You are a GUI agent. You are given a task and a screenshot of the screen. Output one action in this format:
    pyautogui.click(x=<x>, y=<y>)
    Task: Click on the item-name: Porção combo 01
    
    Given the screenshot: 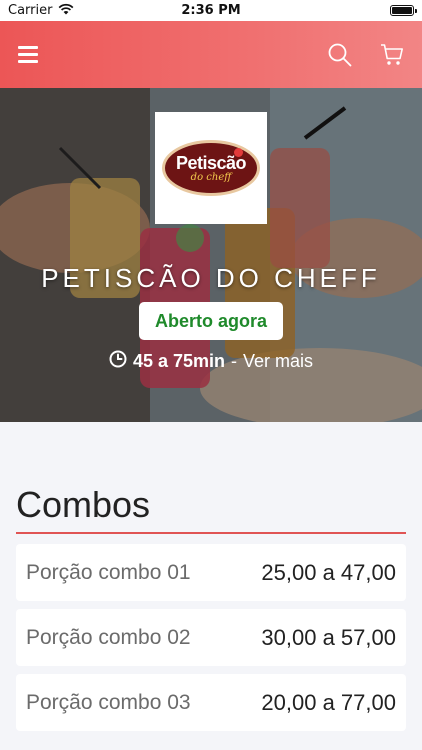 What is the action you would take?
    pyautogui.click(x=108, y=572)
    